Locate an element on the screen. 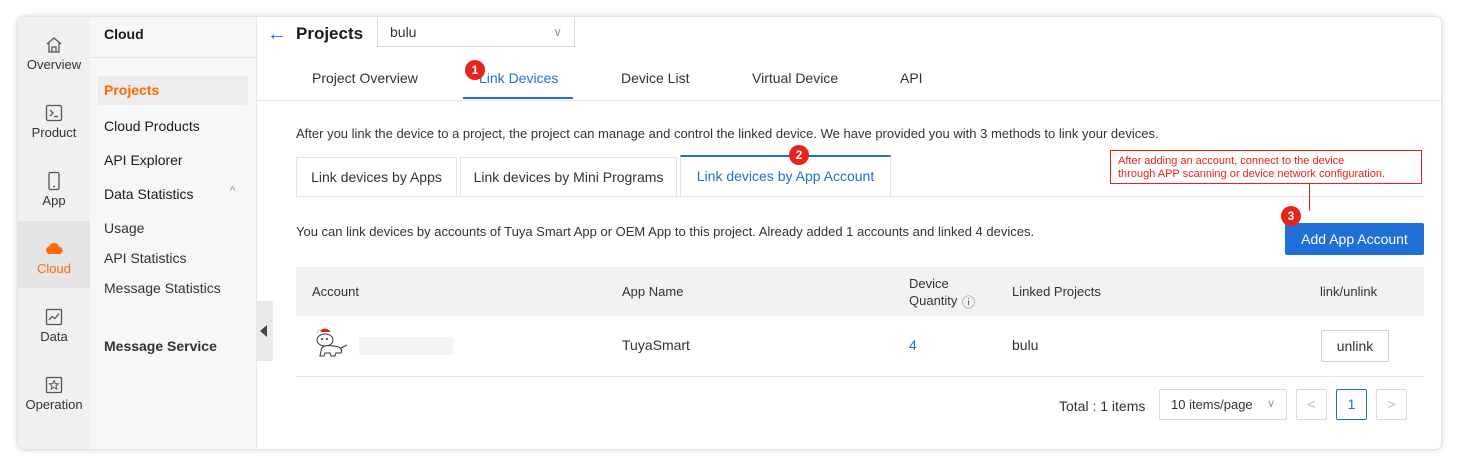  menu-item-cloud-products: Cloud Products is located at coordinates (152, 126).